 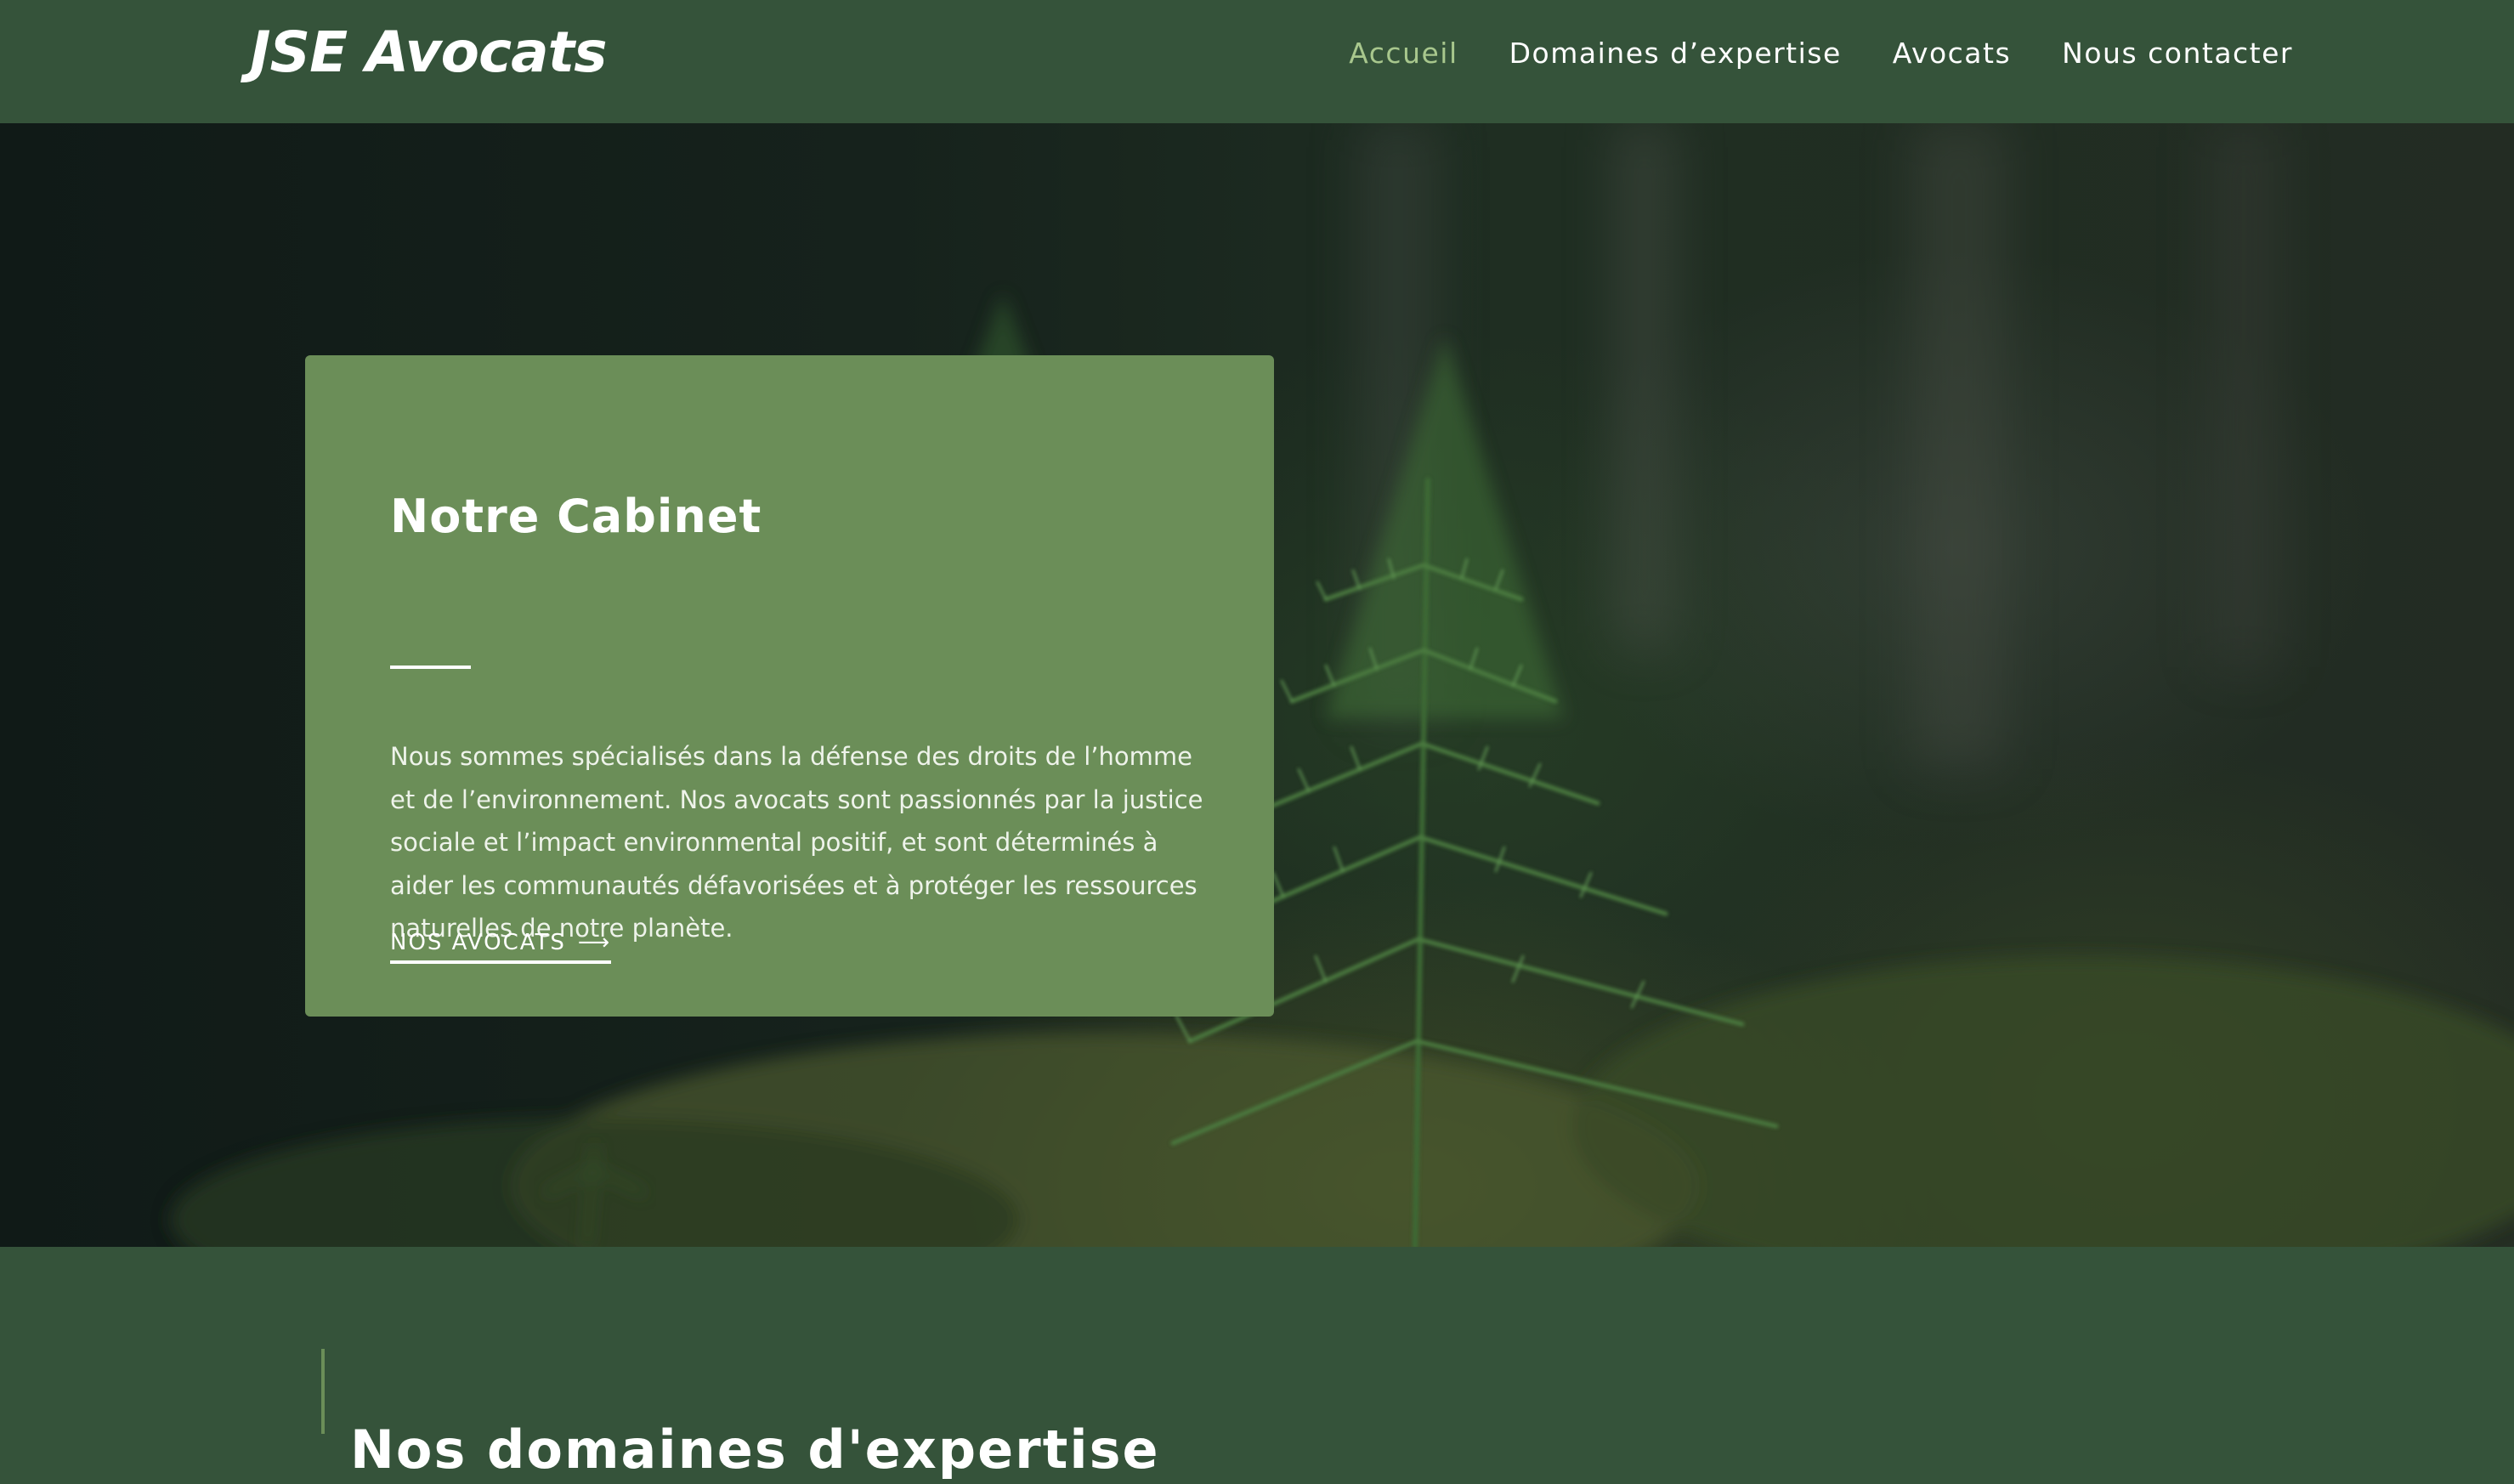 I want to click on site-logo: JSE Avocats, so click(x=428, y=53).